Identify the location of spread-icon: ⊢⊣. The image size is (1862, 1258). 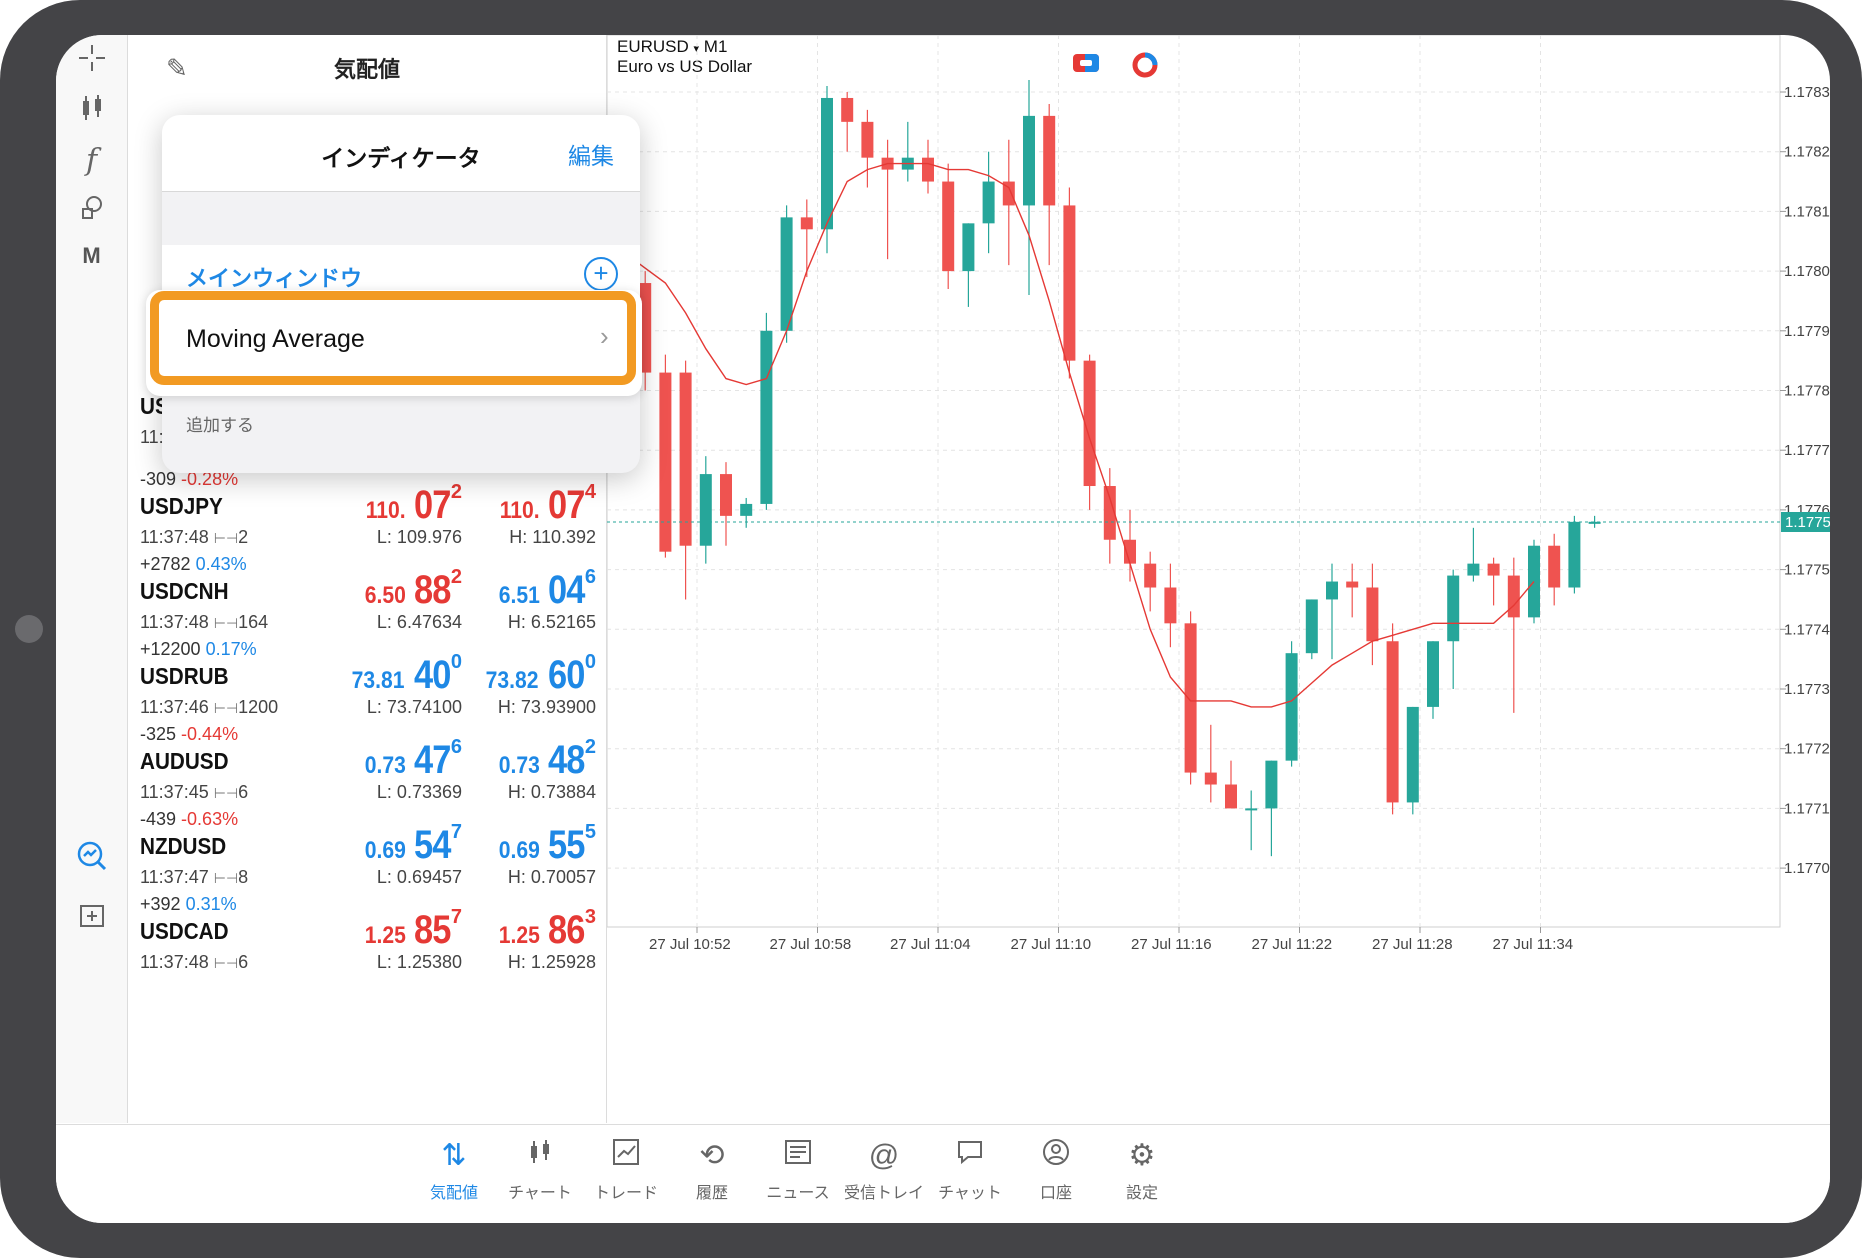
(226, 623).